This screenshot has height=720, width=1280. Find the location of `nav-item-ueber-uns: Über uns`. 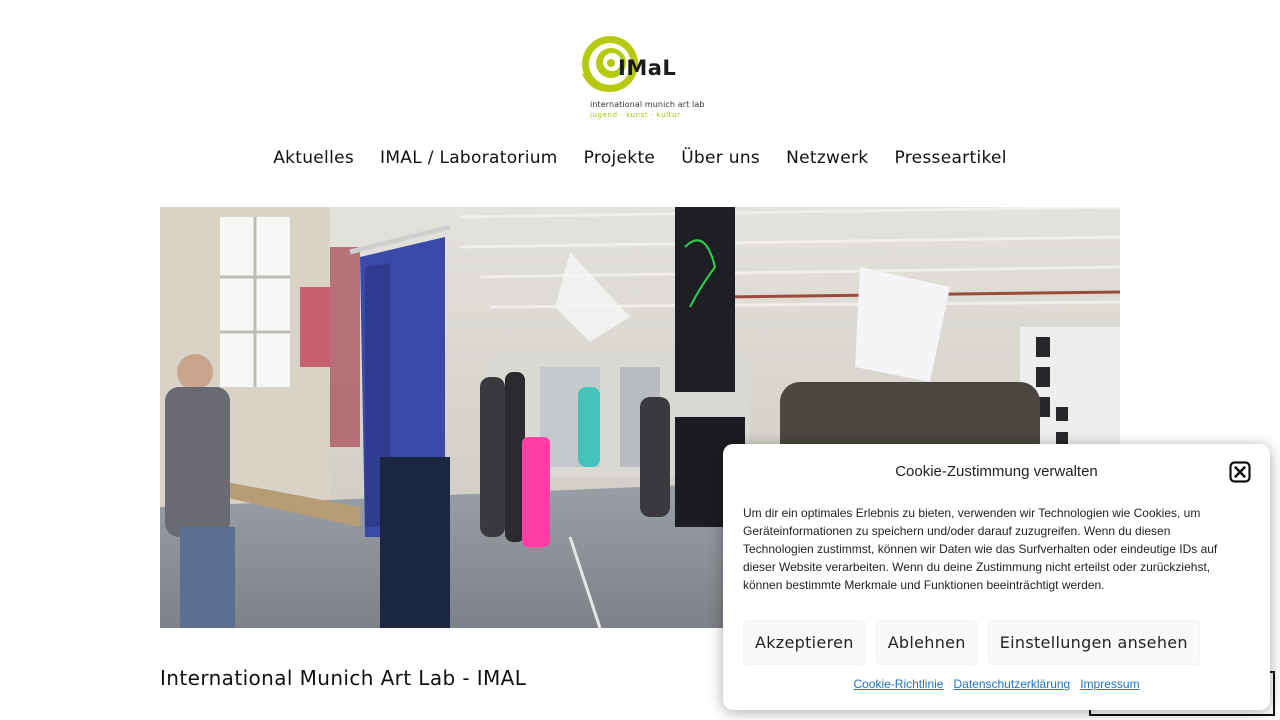

nav-item-ueber-uns: Über uns is located at coordinates (720, 158).